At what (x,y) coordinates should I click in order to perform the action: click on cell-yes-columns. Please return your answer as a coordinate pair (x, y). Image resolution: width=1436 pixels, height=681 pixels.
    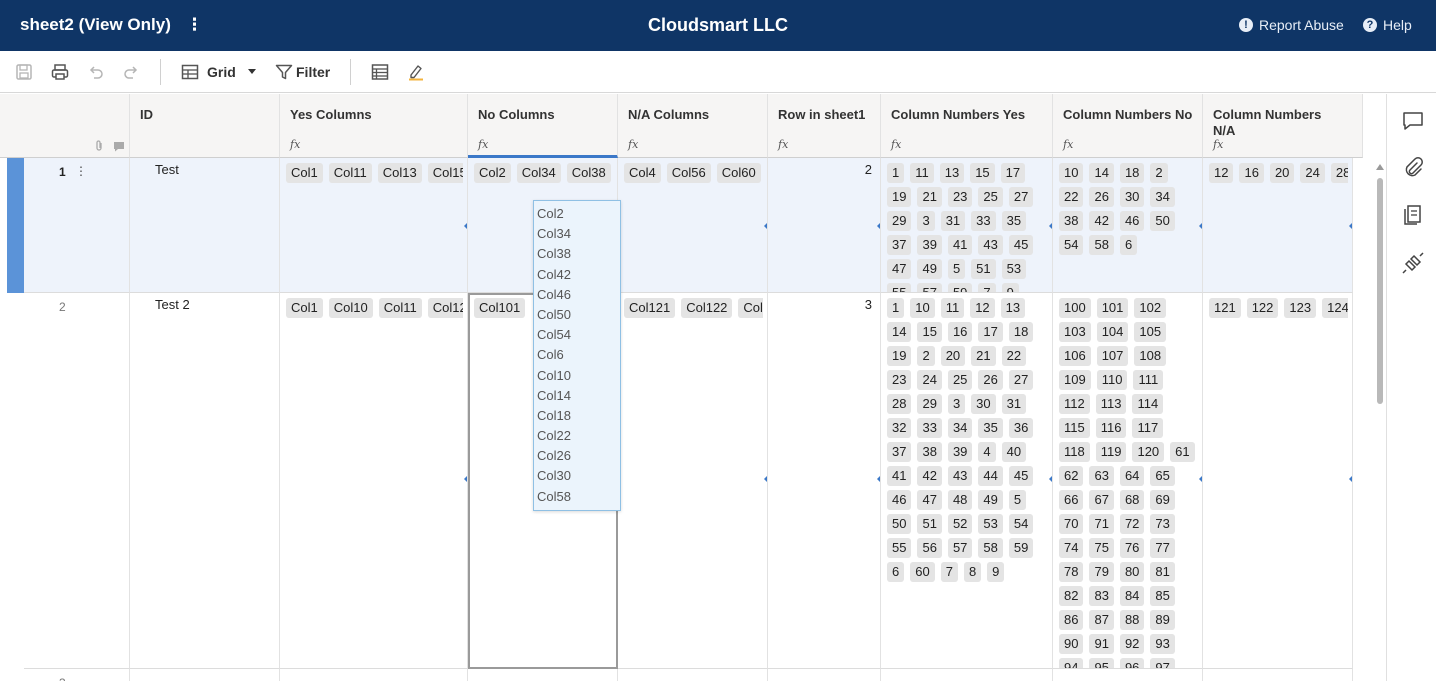
    Looking at the image, I should click on (374, 675).